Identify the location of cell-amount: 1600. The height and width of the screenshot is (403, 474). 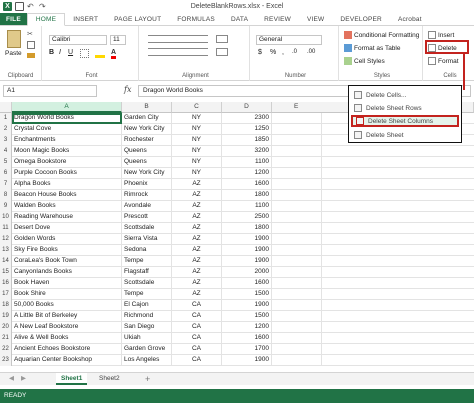
(247, 184).